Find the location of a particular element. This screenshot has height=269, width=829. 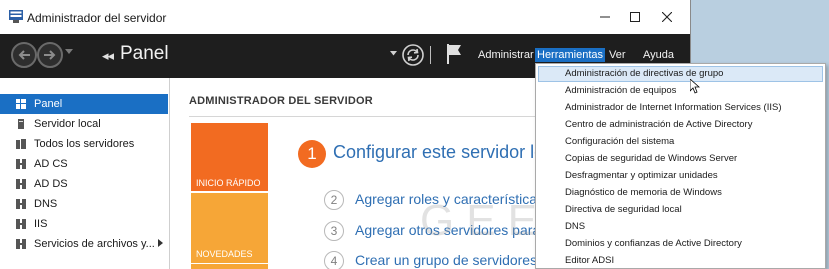

minimize-button is located at coordinates (605, 17).